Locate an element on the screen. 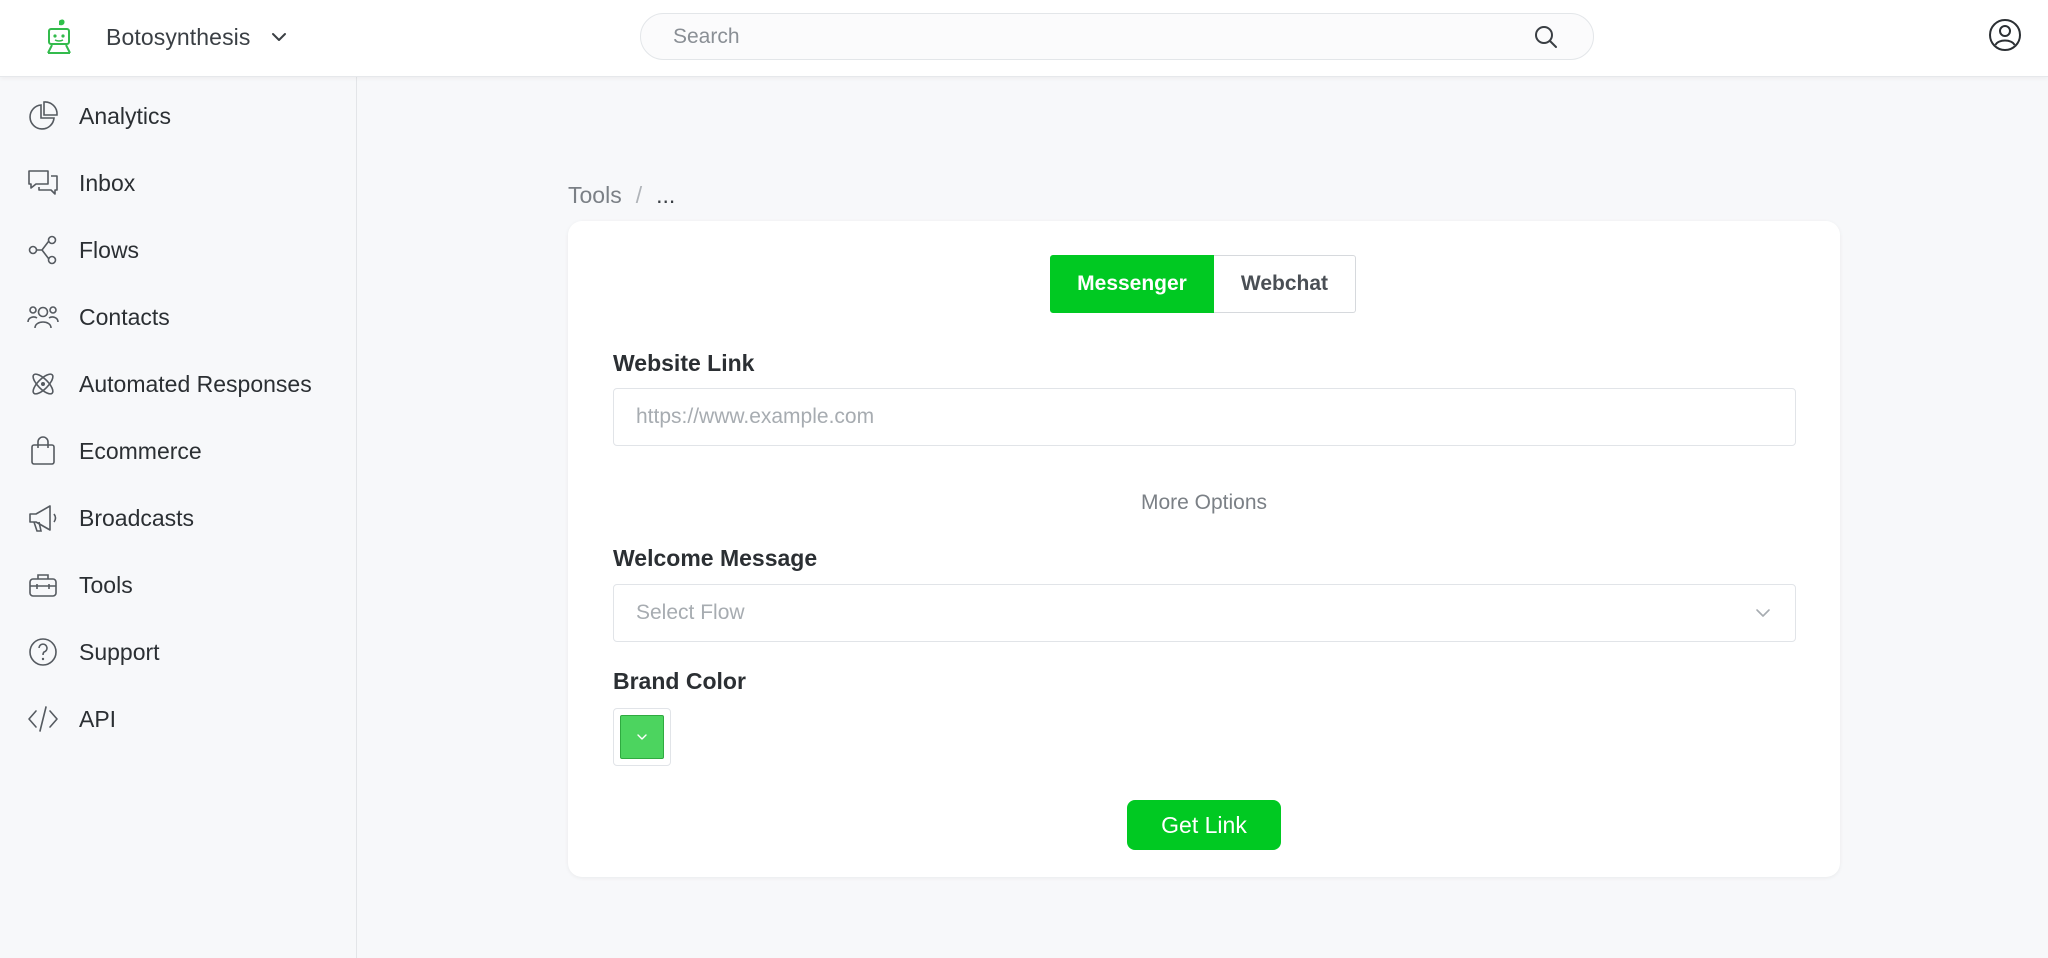 This screenshot has height=958, width=2048. sidebar-item-label: Support is located at coordinates (119, 651).